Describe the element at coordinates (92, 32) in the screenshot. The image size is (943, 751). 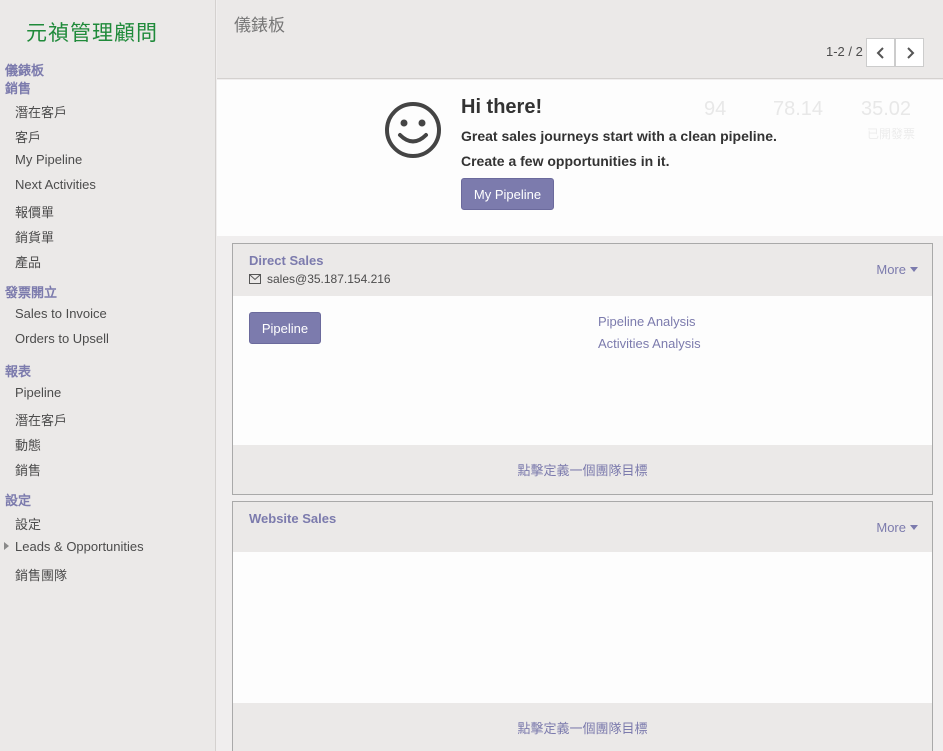
I see `company-logo: 元禎管理顧問` at that location.